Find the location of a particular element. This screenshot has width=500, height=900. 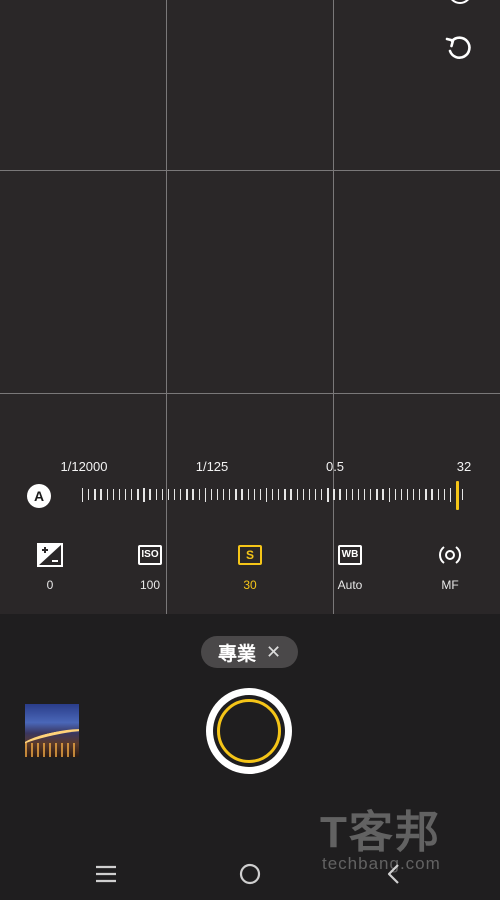

watermark-cn: T客邦 is located at coordinates (380, 832).